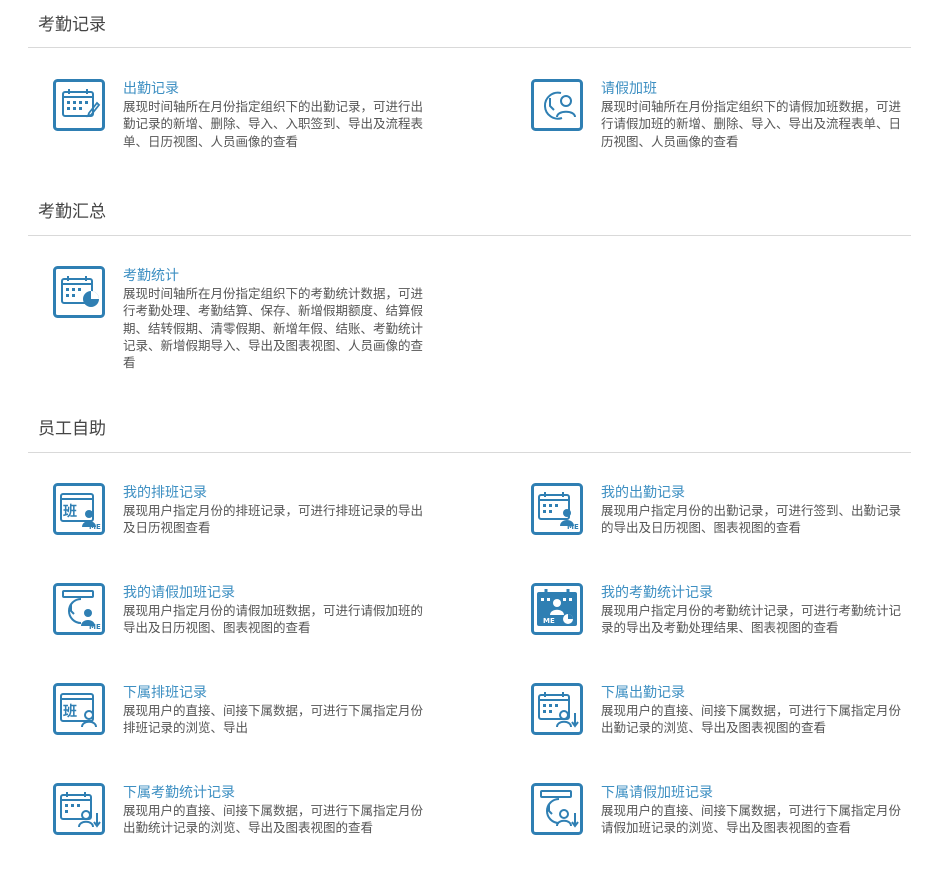 This screenshot has width=938, height=873. I want to click on clock-me-icon: ME, so click(79, 609).